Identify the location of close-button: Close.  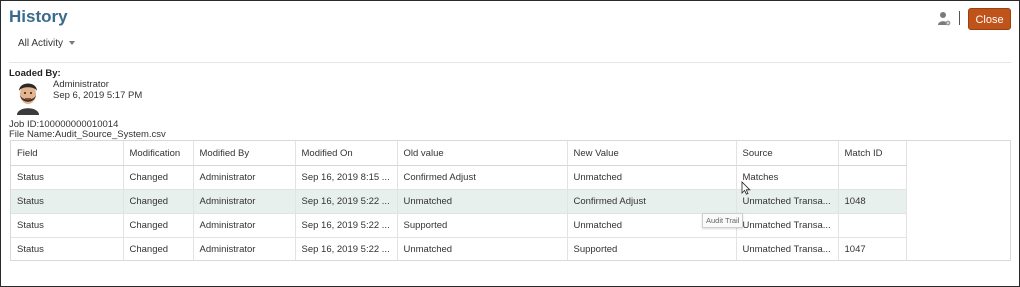
(989, 19).